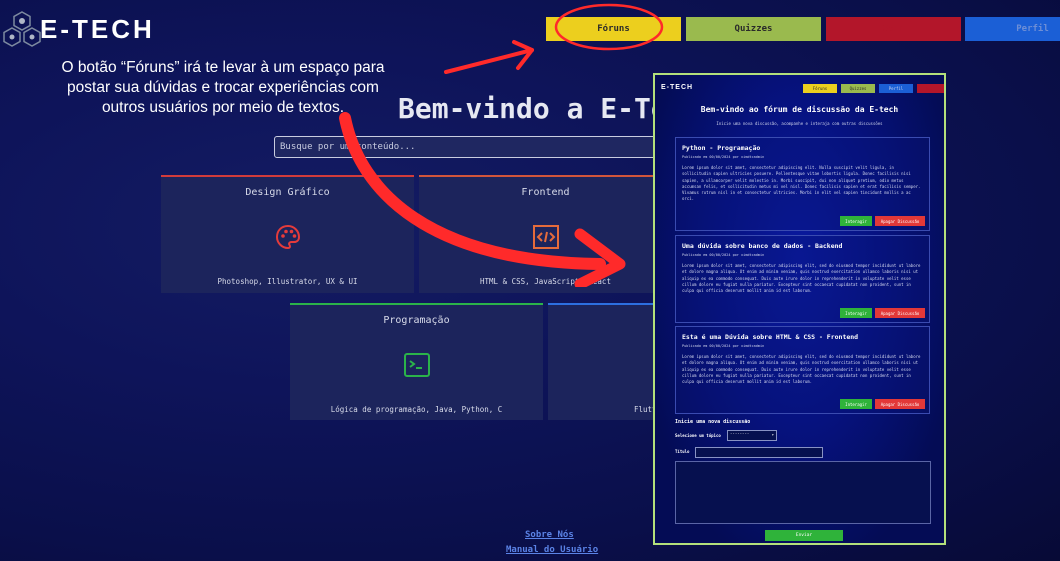 The width and height of the screenshot is (1060, 561). Describe the element at coordinates (759, 452) in the screenshot. I see `title-input` at that location.